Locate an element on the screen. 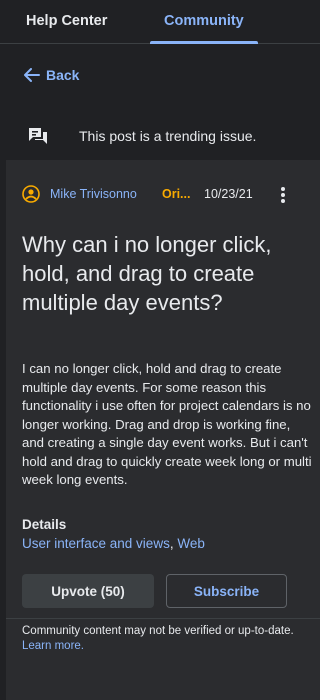 This screenshot has height=700, width=320. detail-link-web: Web is located at coordinates (191, 543).